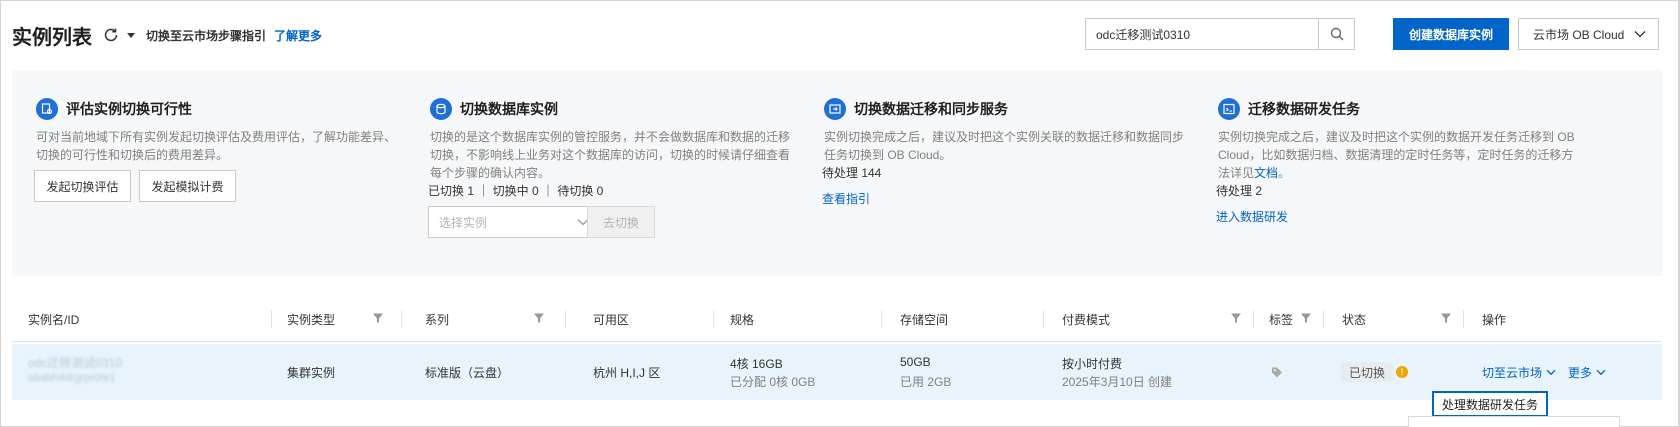  Describe the element at coordinates (467, 373) in the screenshot. I see `instance-series: 标准版（云盘）` at that location.